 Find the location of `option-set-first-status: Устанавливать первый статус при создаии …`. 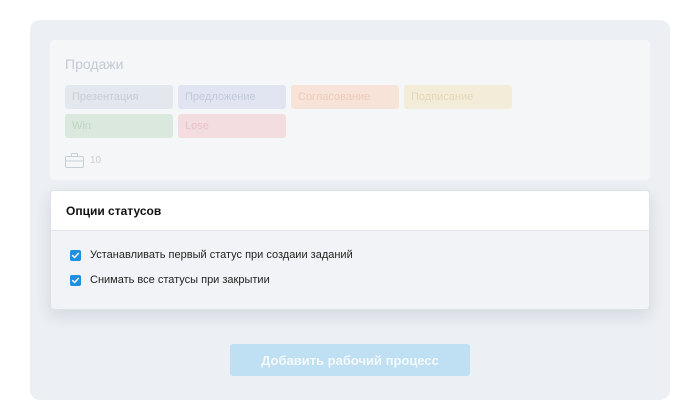

option-set-first-status: Устанавливать первый статус при создаии … is located at coordinates (211, 255).